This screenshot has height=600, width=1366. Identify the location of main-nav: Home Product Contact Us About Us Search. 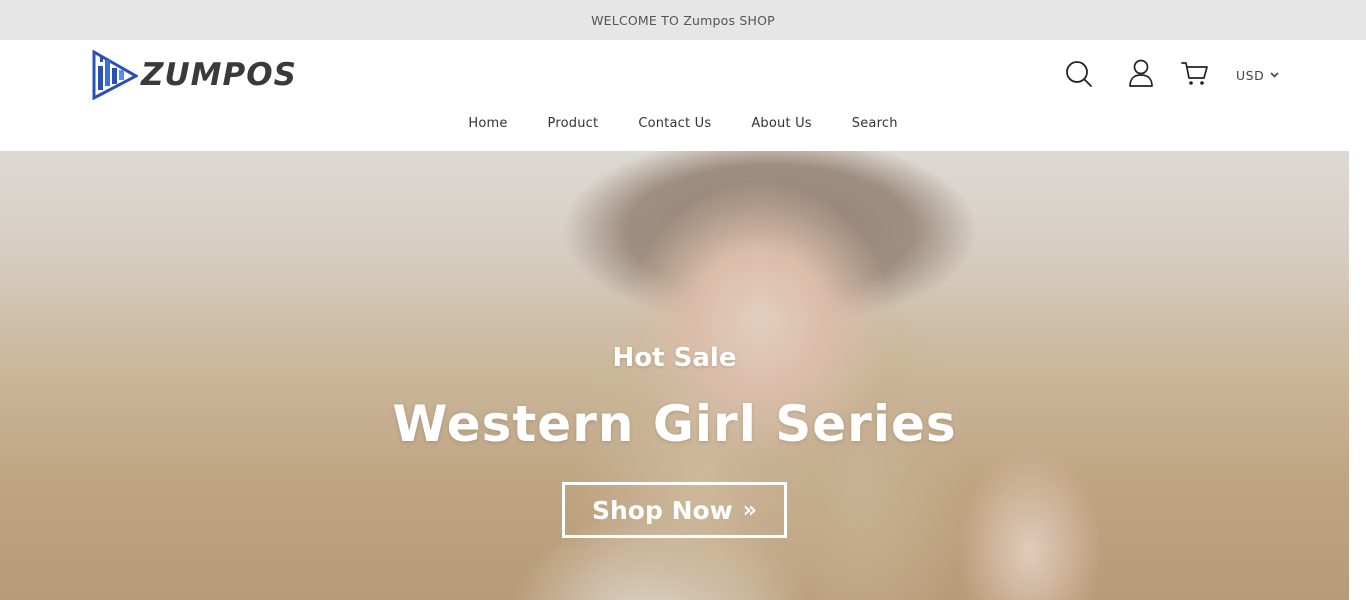
(683, 126).